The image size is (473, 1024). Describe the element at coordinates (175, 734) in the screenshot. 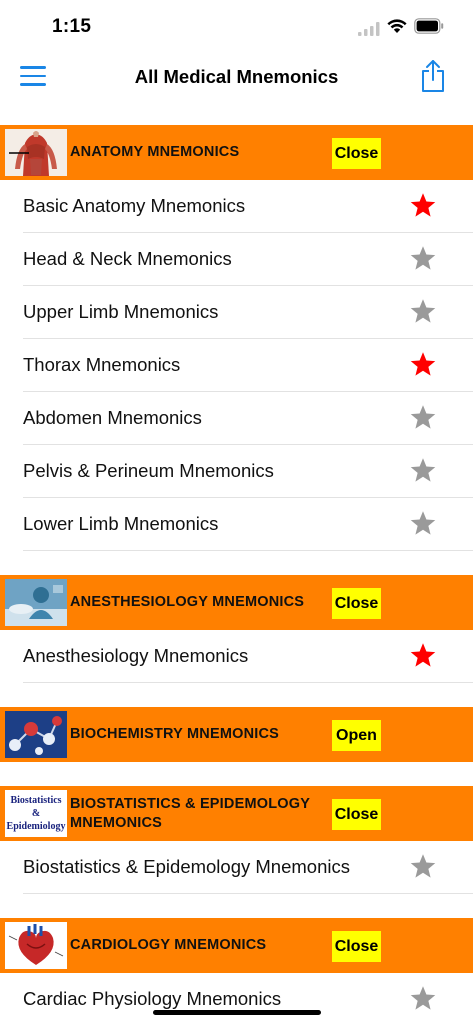

I see `section-title: BIOCHEMISTRY MNEMONICS` at that location.